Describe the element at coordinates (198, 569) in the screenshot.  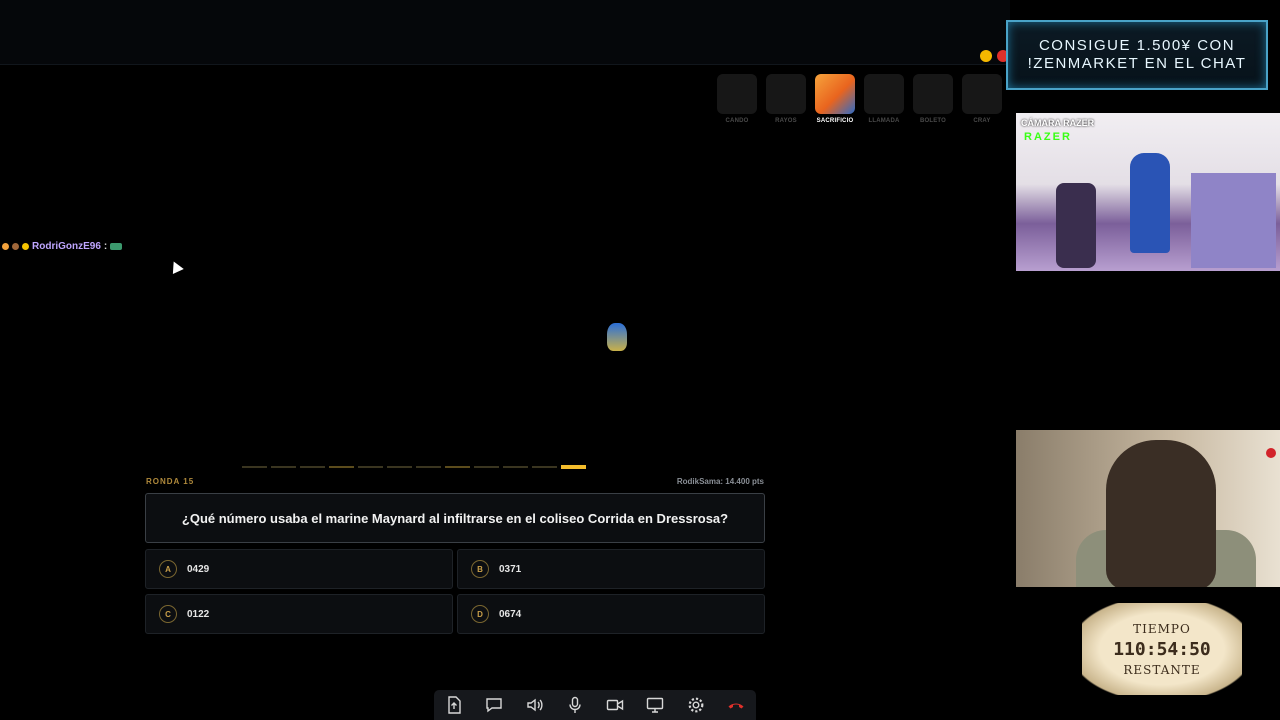
I see `answer-text: 0429` at that location.